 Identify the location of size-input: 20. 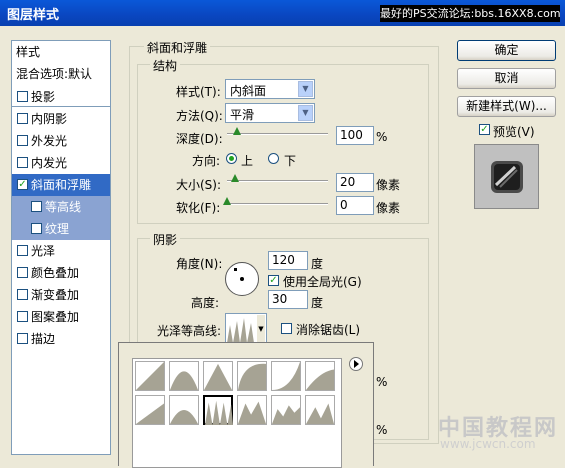
(355, 182).